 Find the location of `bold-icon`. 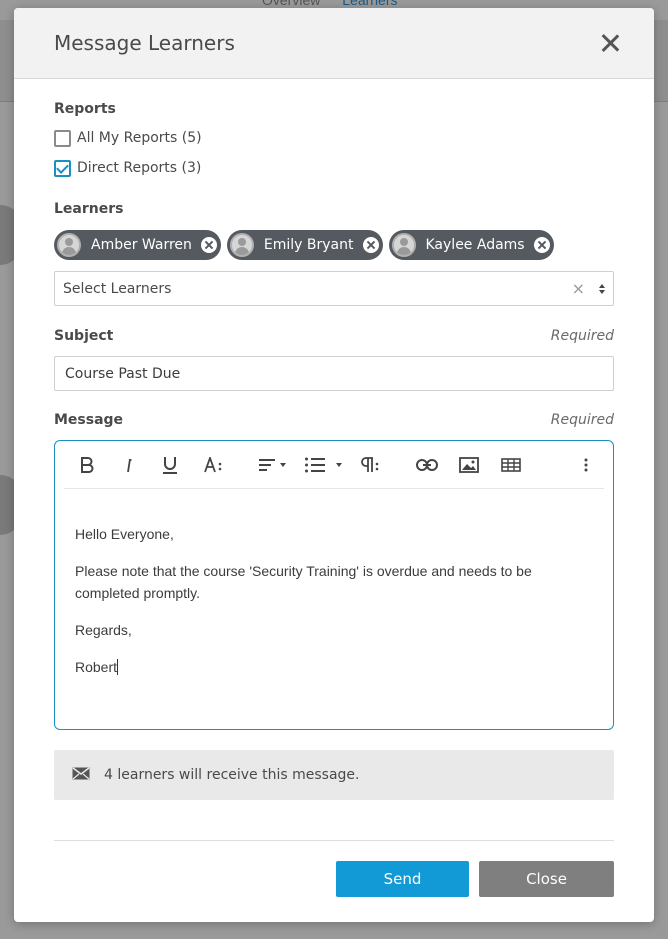

bold-icon is located at coordinates (87, 465).